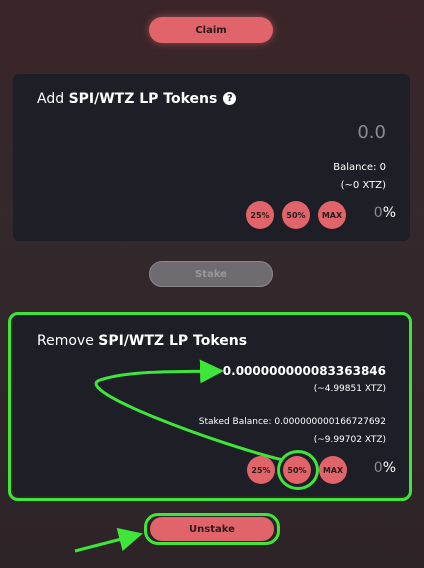 Image resolution: width=424 pixels, height=568 pixels. What do you see at coordinates (363, 185) in the screenshot?
I see `add-balance-xtz: (~0 XTZ)` at bounding box center [363, 185].